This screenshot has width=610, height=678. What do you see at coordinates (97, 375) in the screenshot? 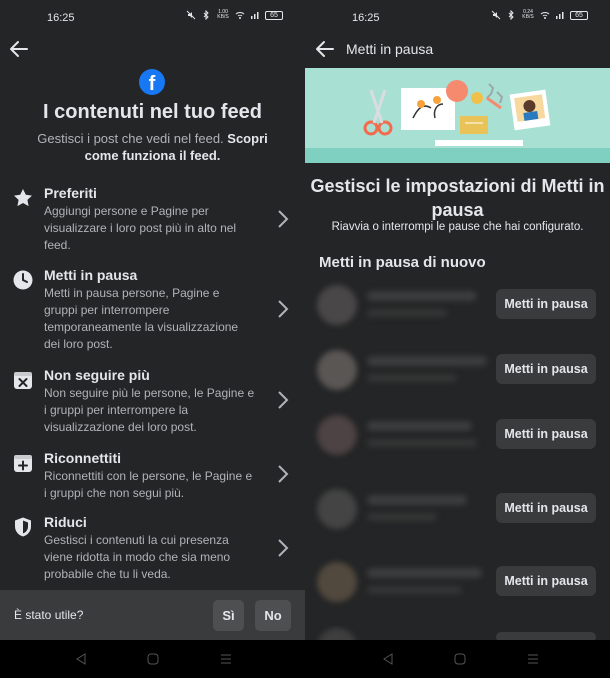
I see `menu-item-title: Non seguire più` at bounding box center [97, 375].